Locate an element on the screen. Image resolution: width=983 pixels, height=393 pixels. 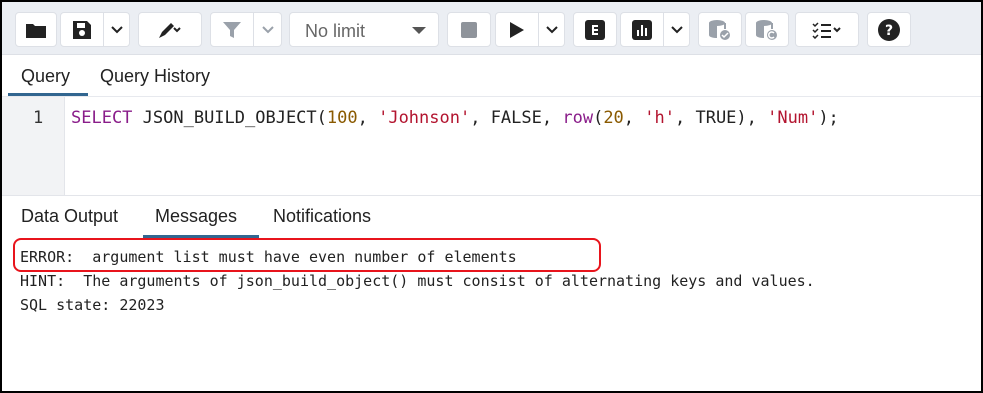
save-icon is located at coordinates (82, 30).